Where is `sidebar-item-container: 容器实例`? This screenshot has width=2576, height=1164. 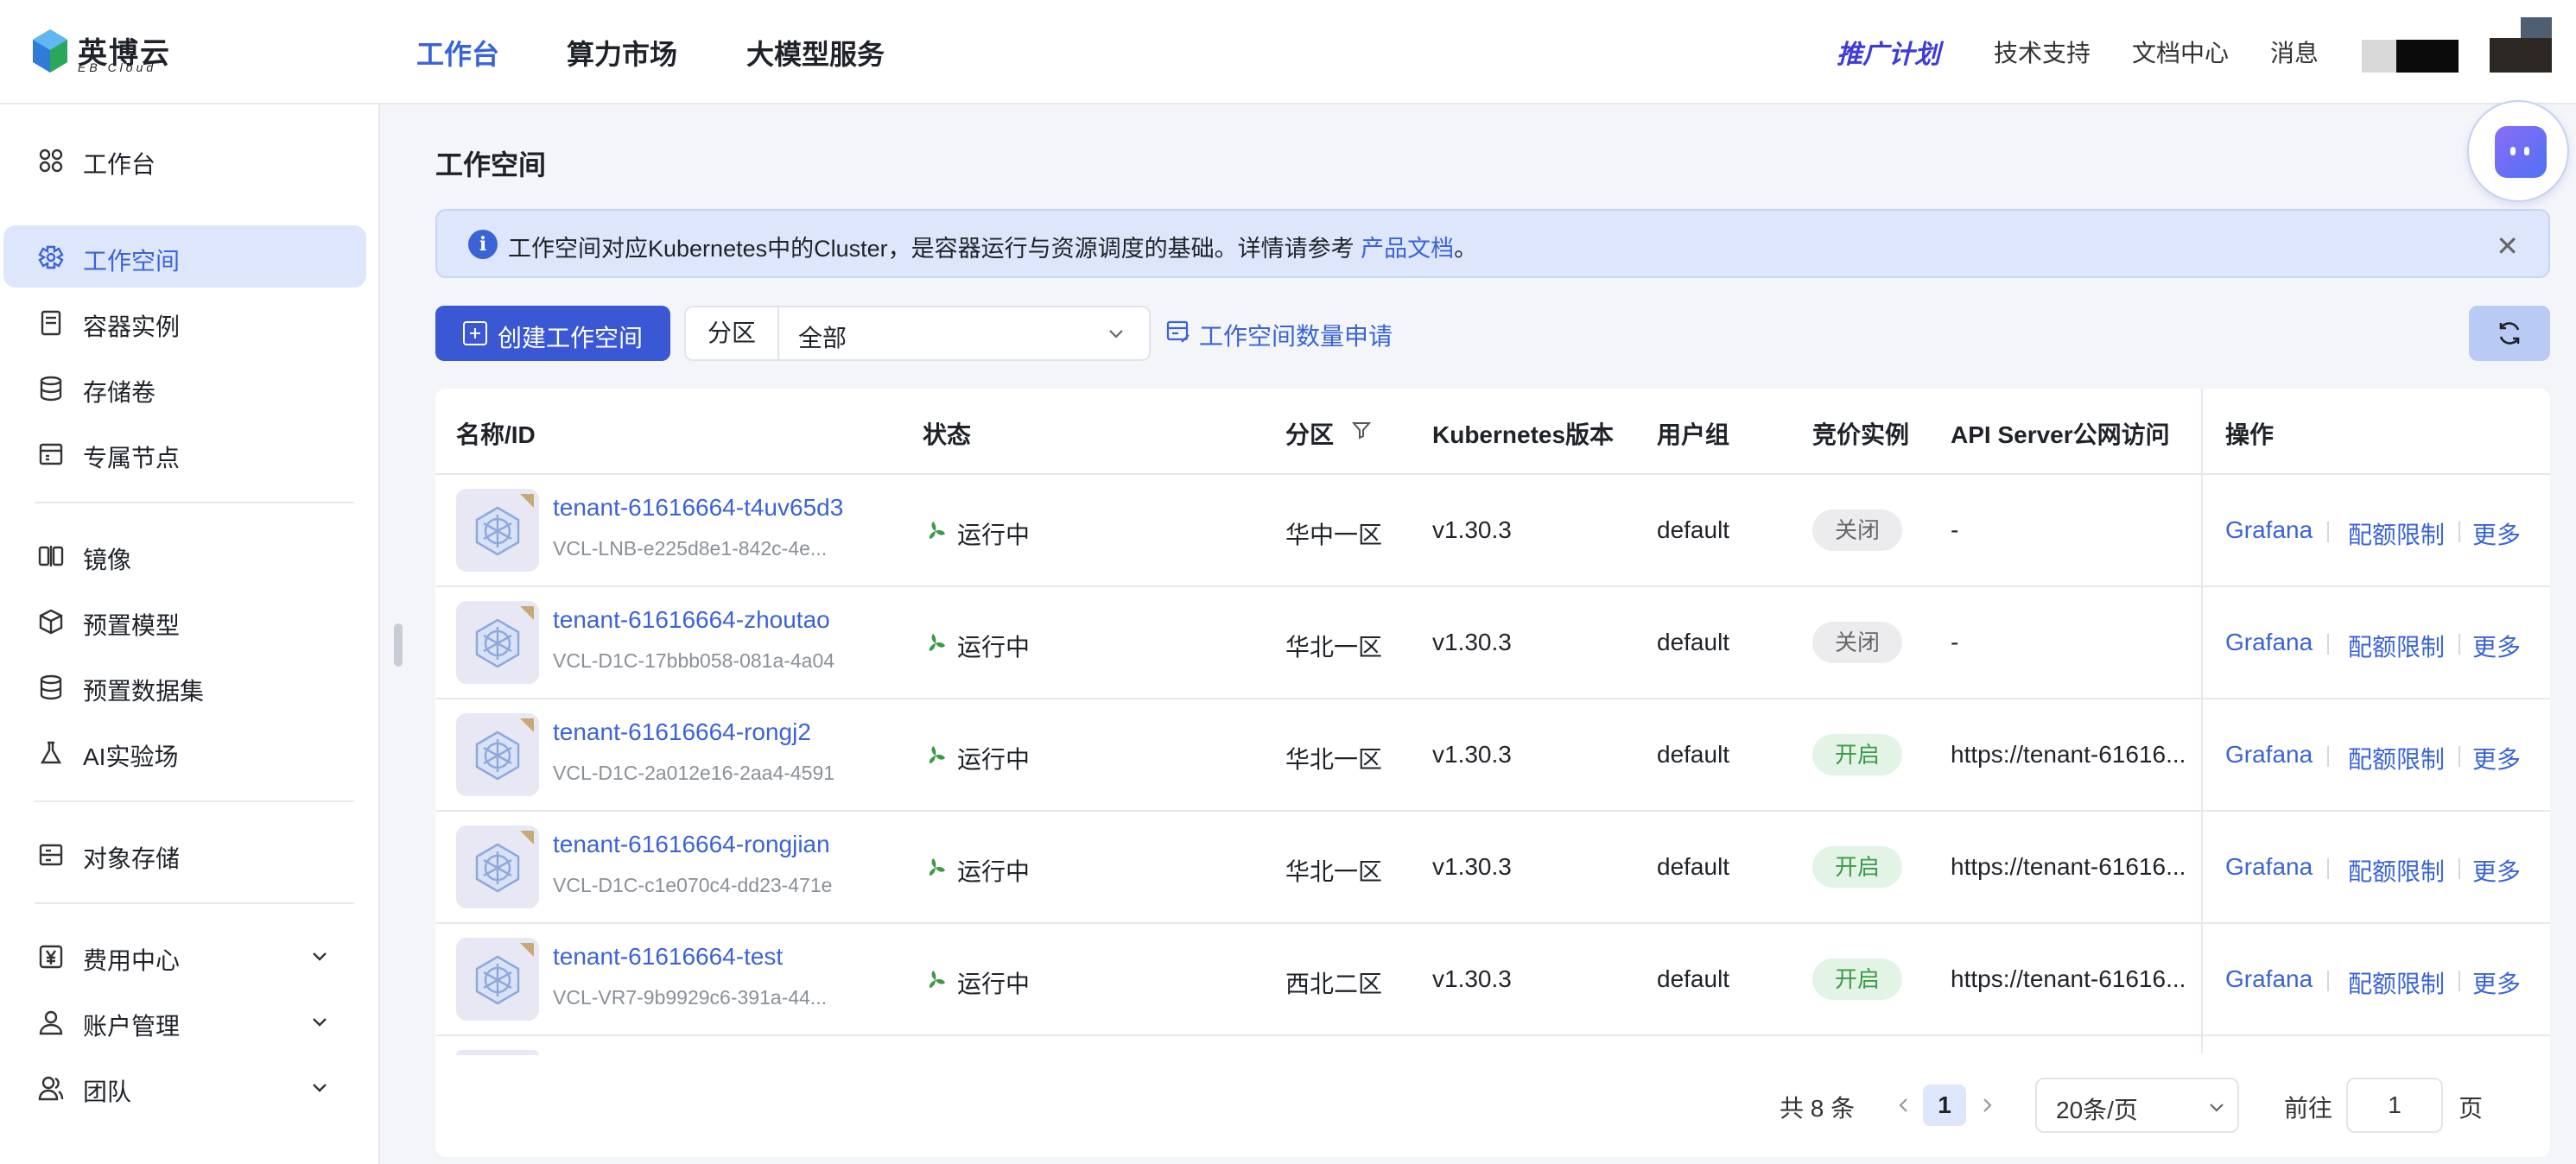 sidebar-item-container: 容器实例 is located at coordinates (184, 322).